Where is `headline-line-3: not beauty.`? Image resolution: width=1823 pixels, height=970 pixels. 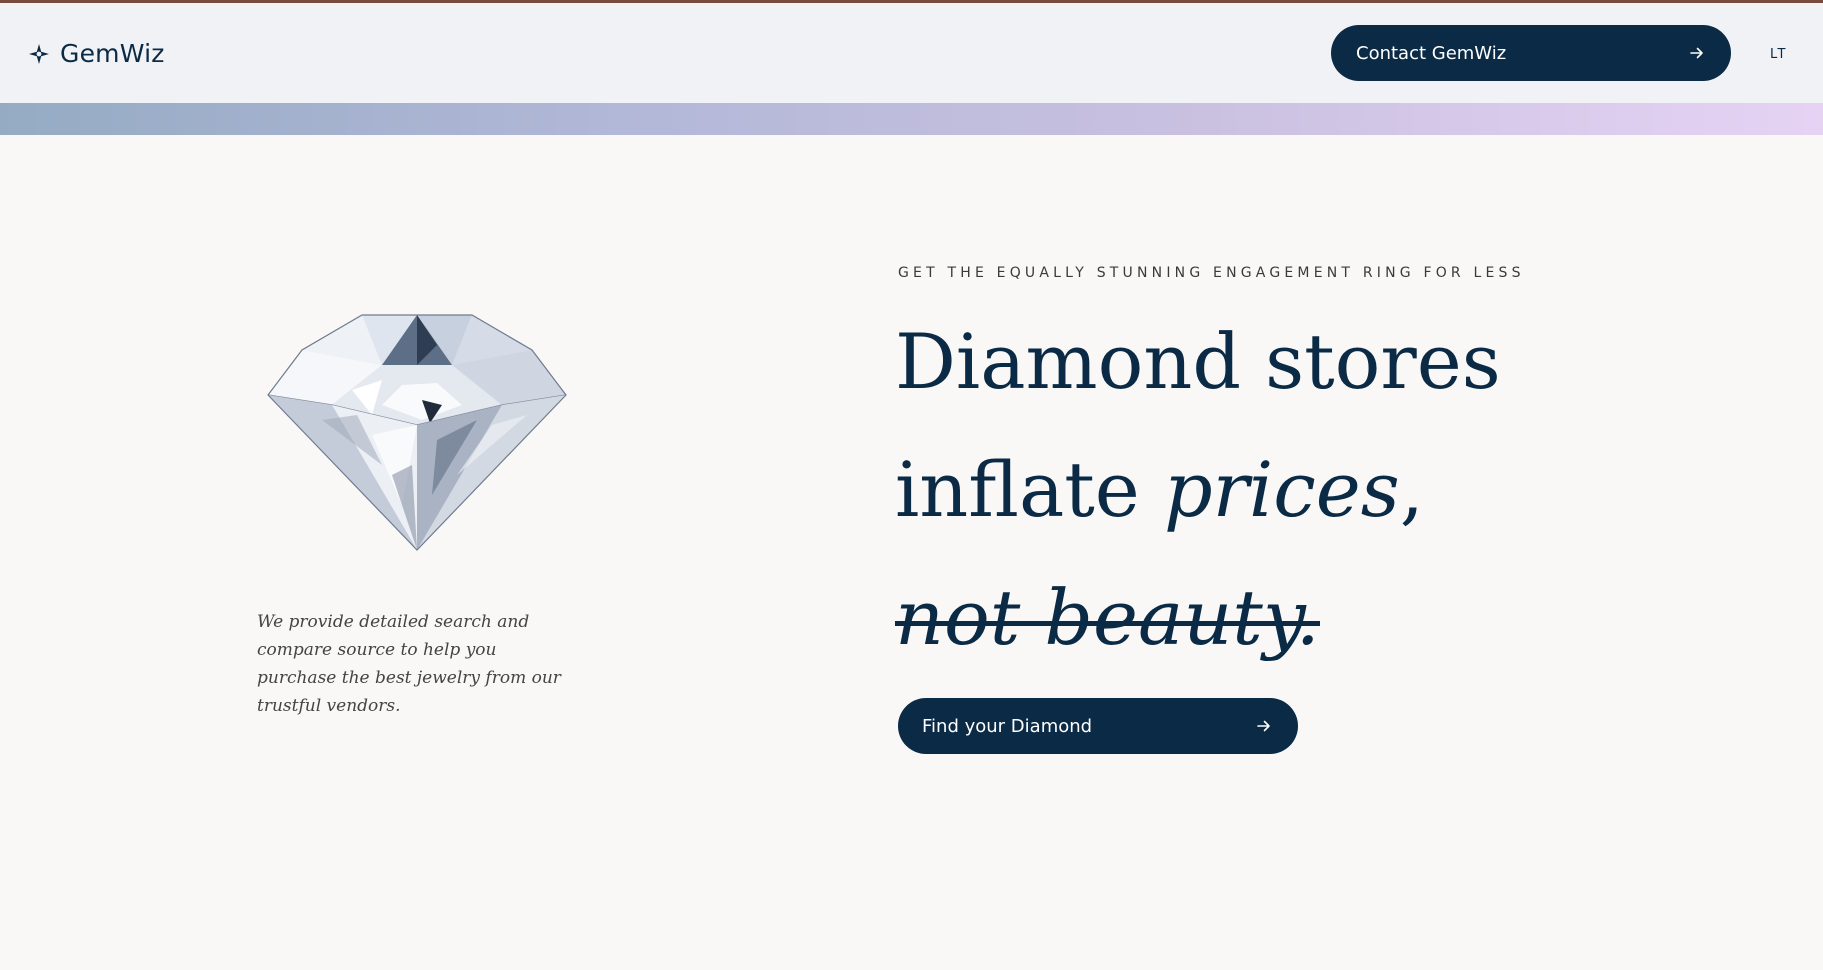
headline-line-3: not beauty. is located at coordinates (1198, 618).